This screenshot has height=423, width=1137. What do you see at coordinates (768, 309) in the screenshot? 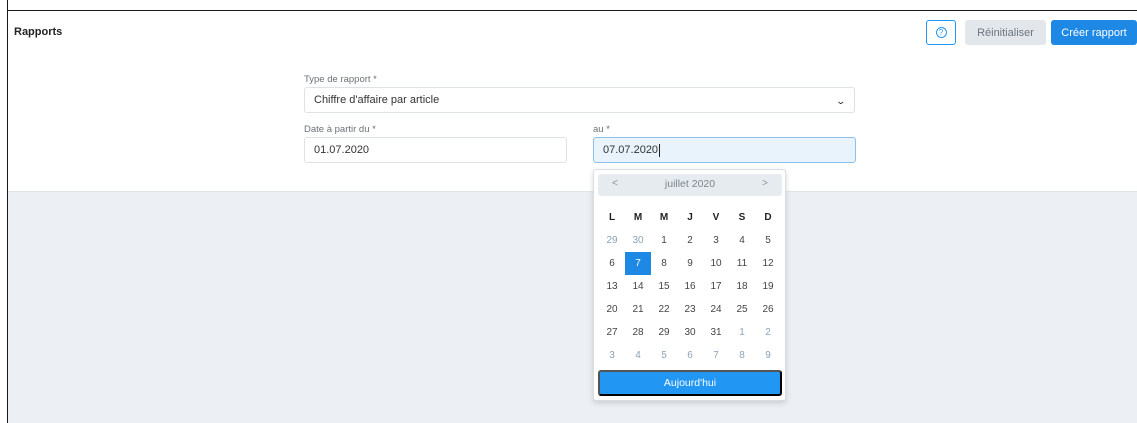
I see `day-cell: 26` at bounding box center [768, 309].